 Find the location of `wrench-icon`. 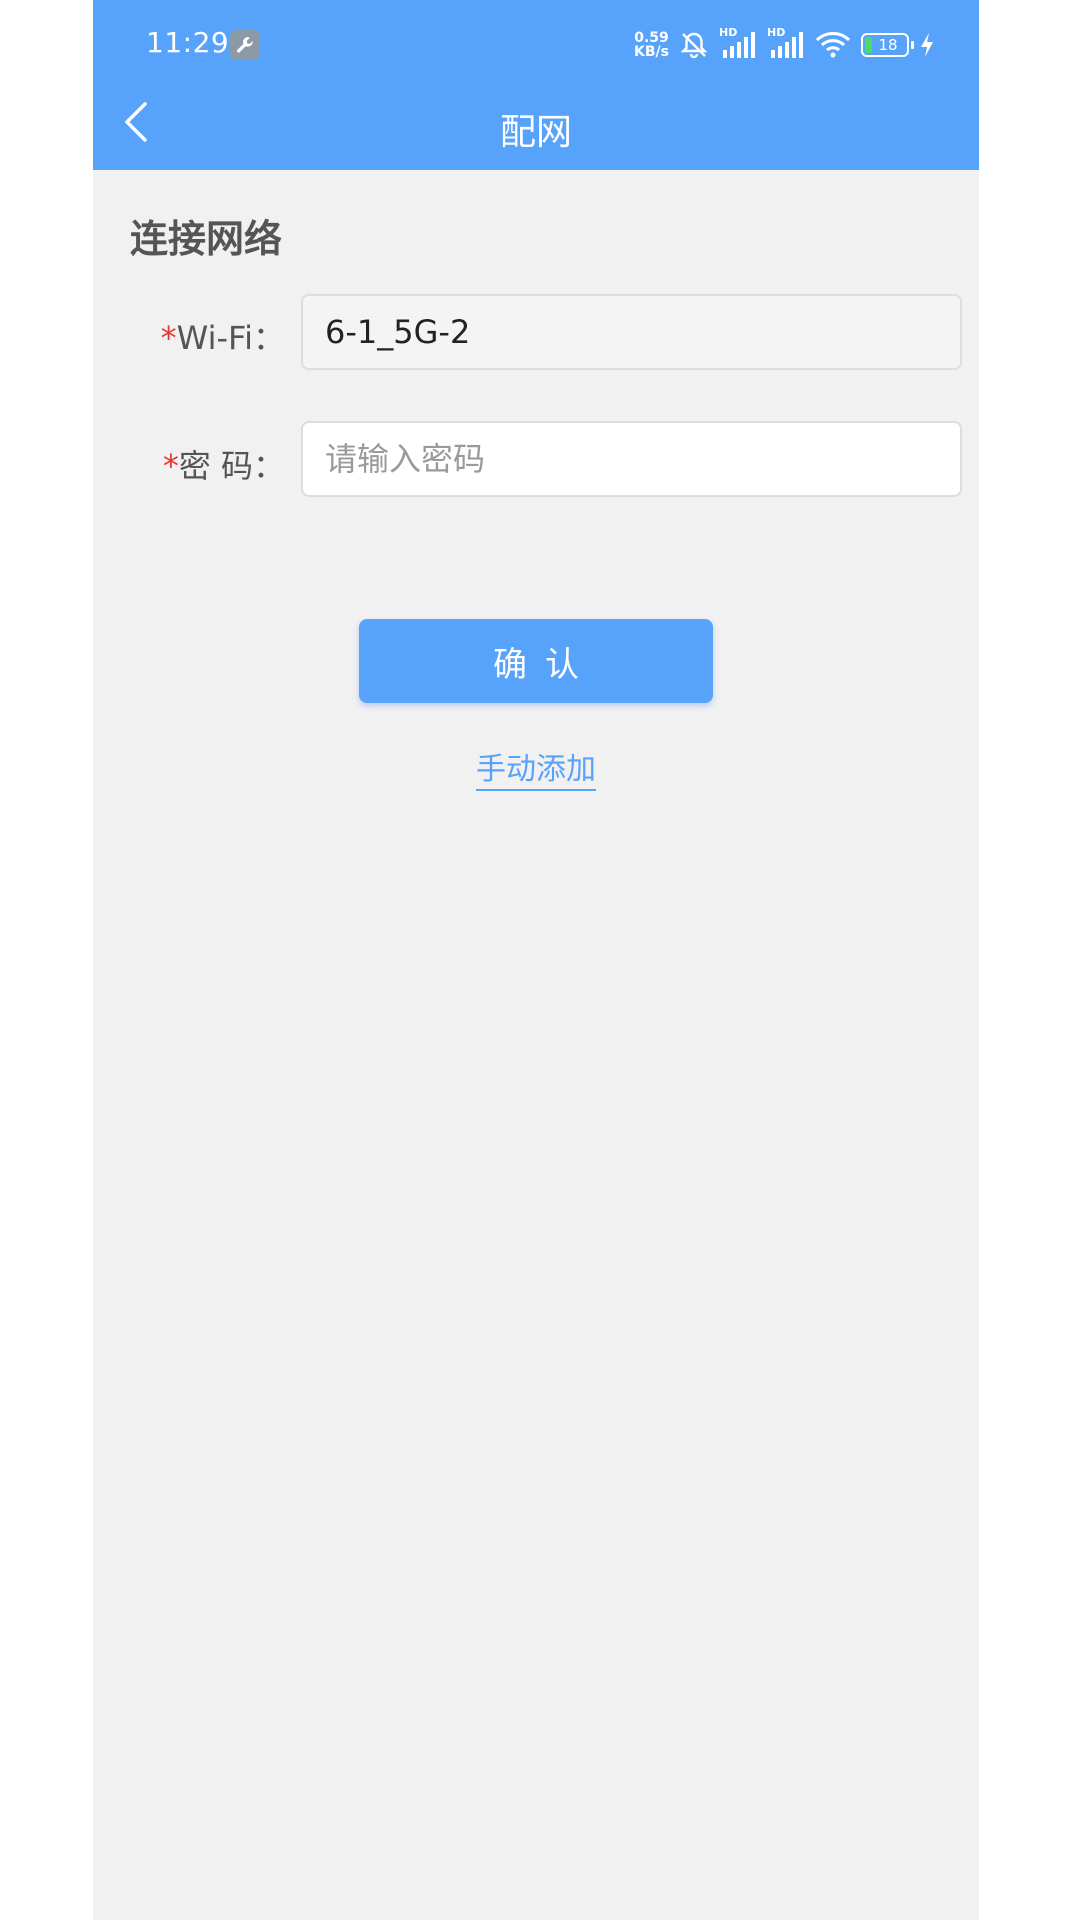

wrench-icon is located at coordinates (245, 45).